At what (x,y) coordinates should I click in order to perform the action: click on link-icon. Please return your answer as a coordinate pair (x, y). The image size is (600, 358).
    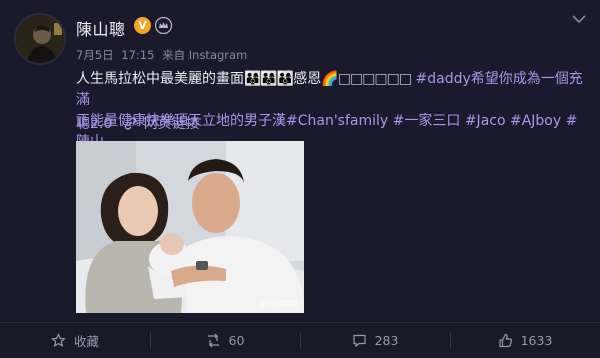
    Looking at the image, I should click on (130, 123).